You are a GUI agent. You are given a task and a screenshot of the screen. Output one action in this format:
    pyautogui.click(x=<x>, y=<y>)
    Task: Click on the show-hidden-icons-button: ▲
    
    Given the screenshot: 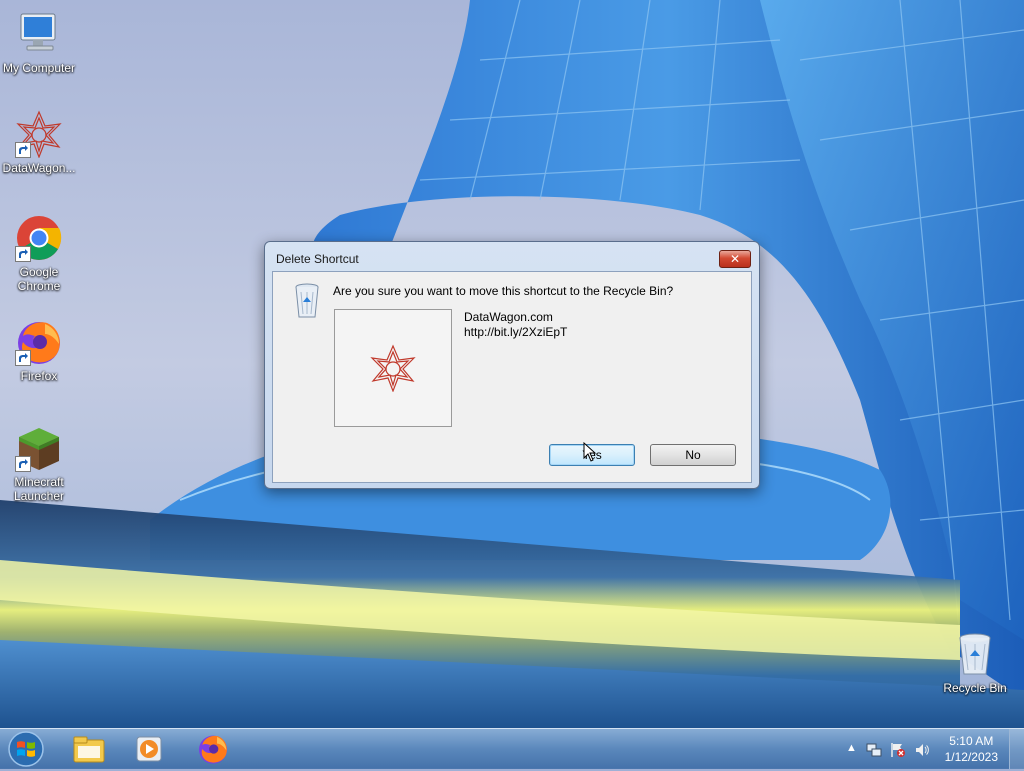 What is the action you would take?
    pyautogui.click(x=854, y=750)
    